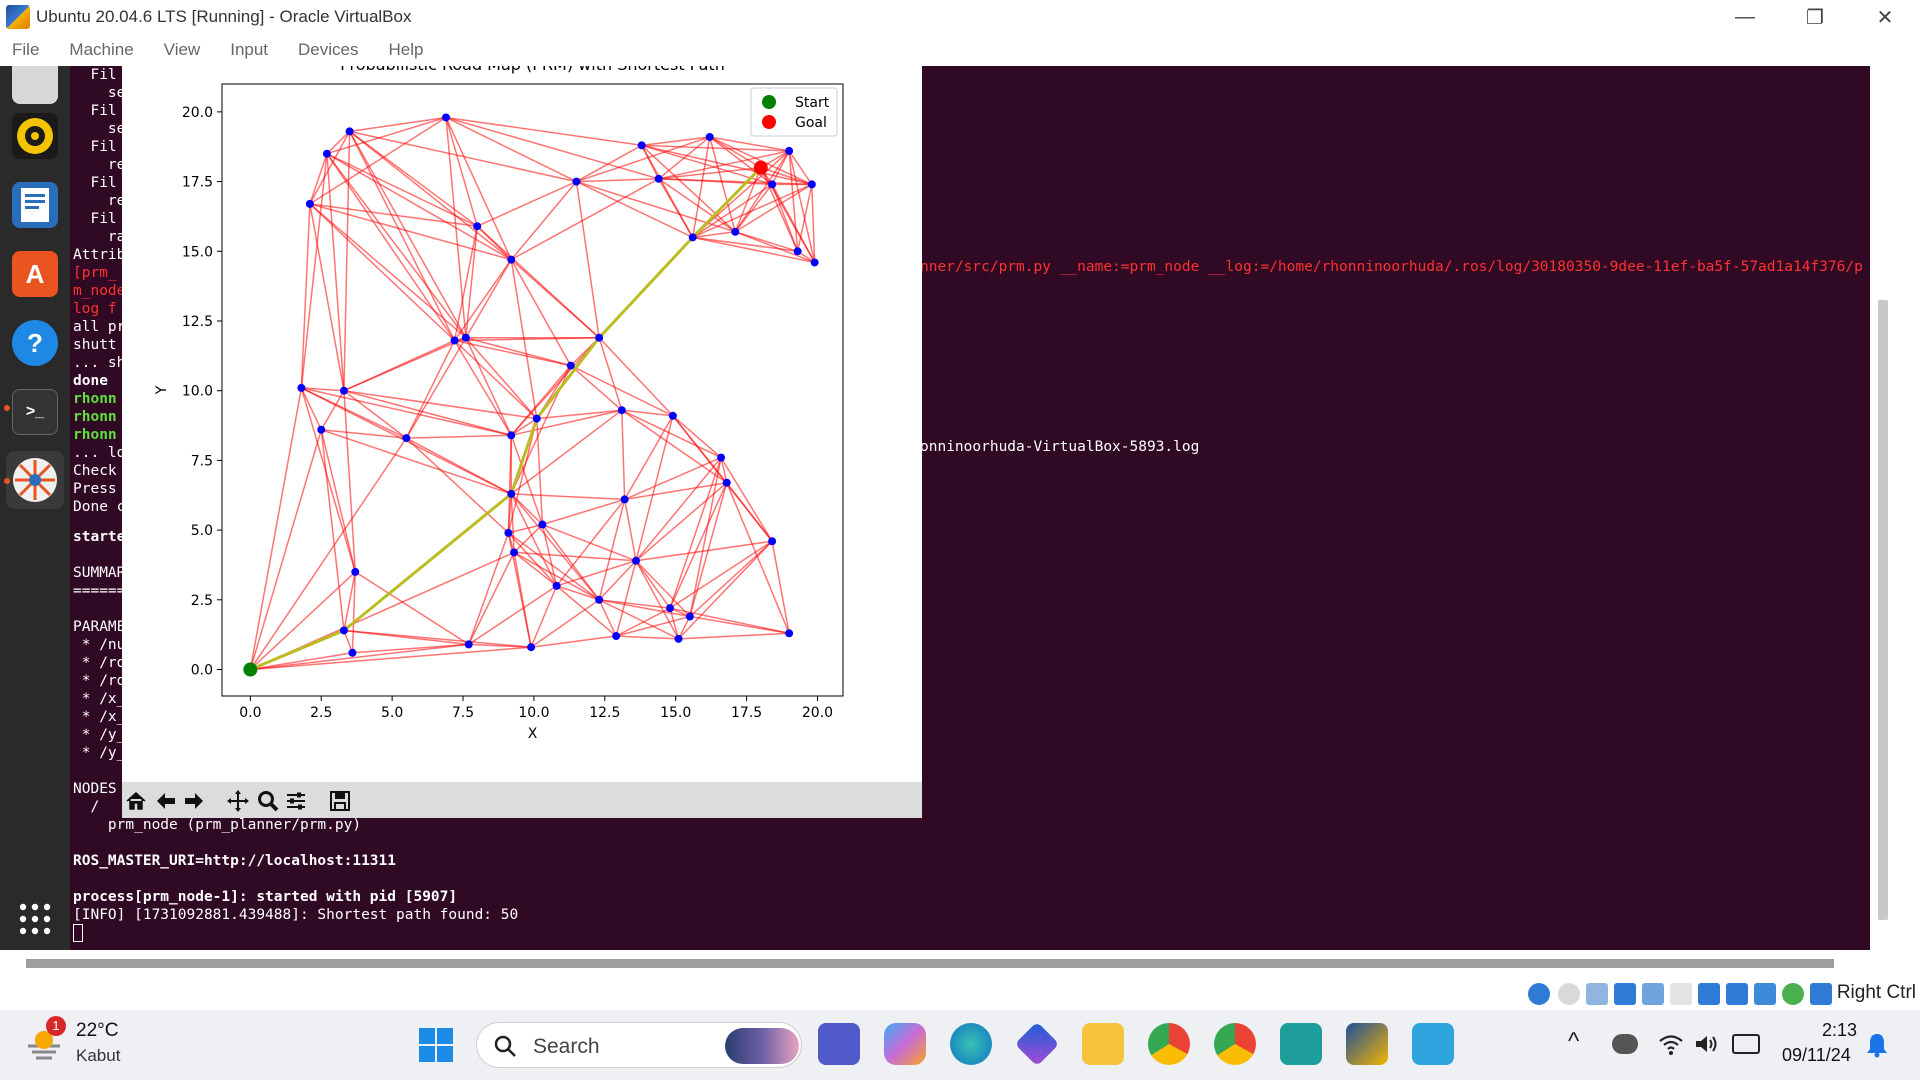 Image resolution: width=1920 pixels, height=1080 pixels. What do you see at coordinates (95, 789) in the screenshot?
I see `terminal-line: NODES` at bounding box center [95, 789].